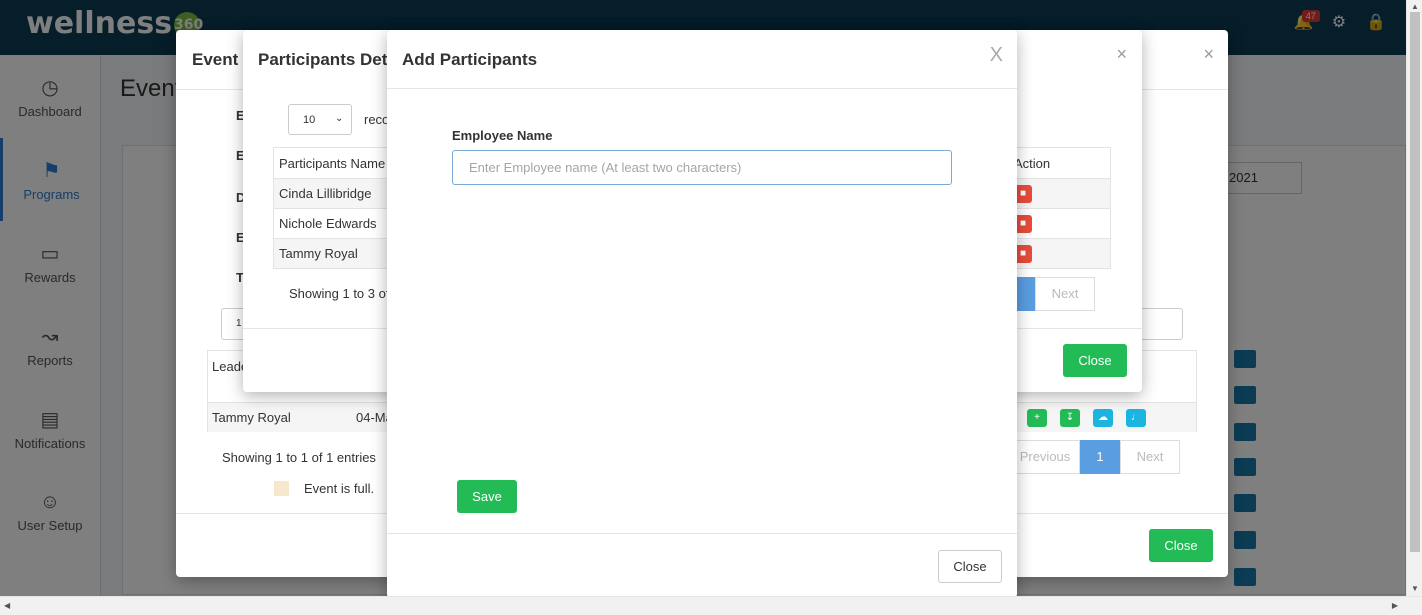 The height and width of the screenshot is (615, 1422). I want to click on pager-page: 1, so click(1100, 457).